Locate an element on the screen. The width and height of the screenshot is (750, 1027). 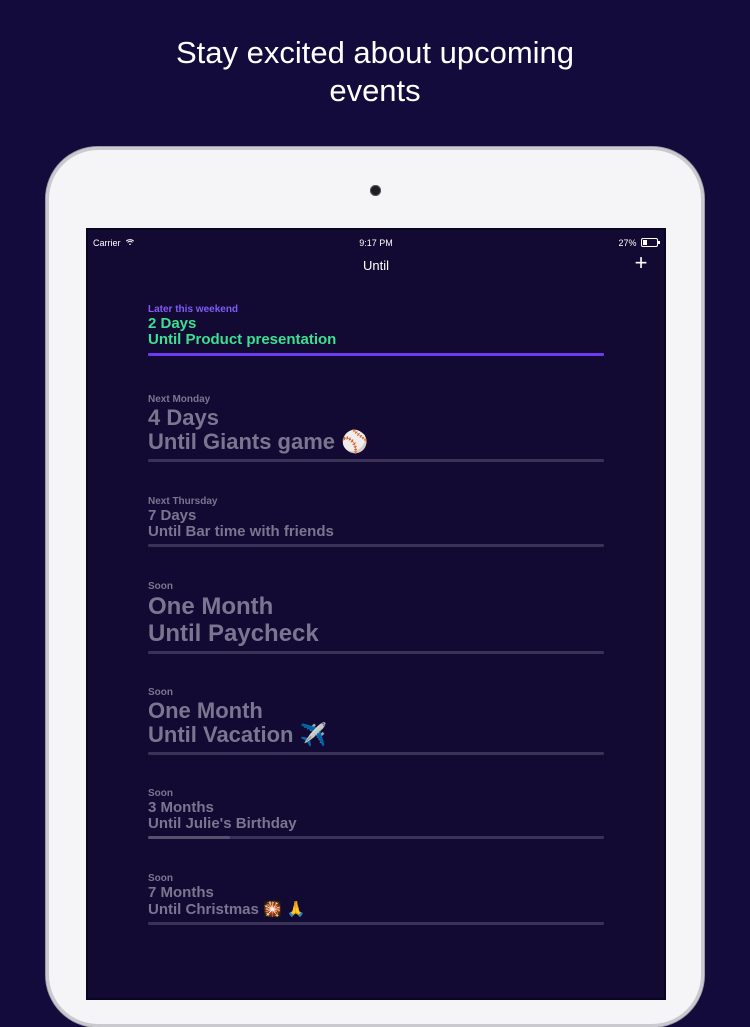
status-bar: Carrier 9:17 PM 27% is located at coordinates (376, 243).